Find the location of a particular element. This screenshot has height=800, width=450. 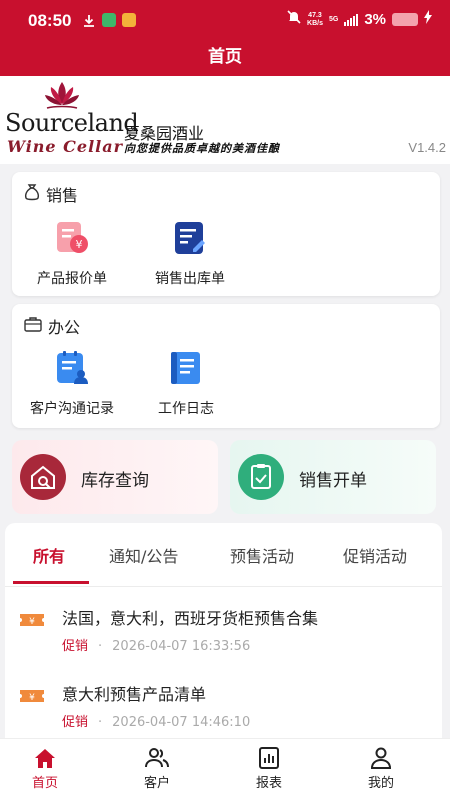

money-bag-icon is located at coordinates (32, 194).